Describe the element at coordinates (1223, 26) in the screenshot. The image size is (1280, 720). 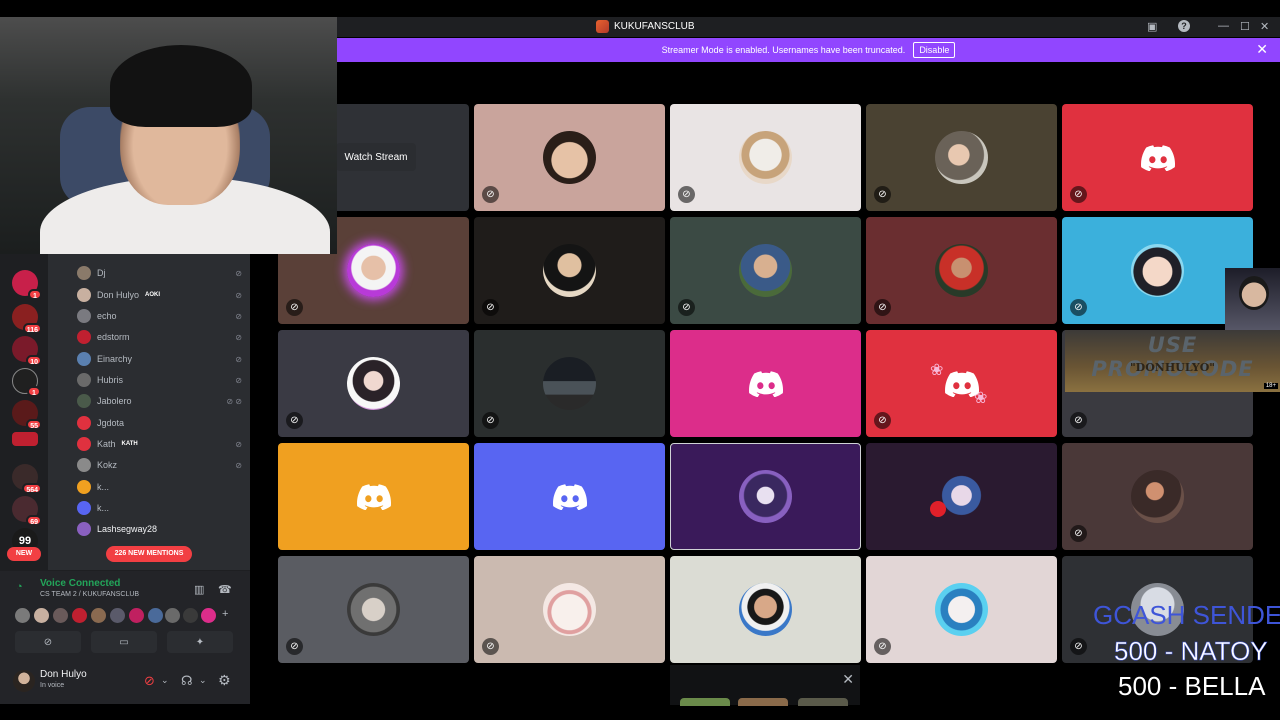
I see `minimize-icon: —` at that location.